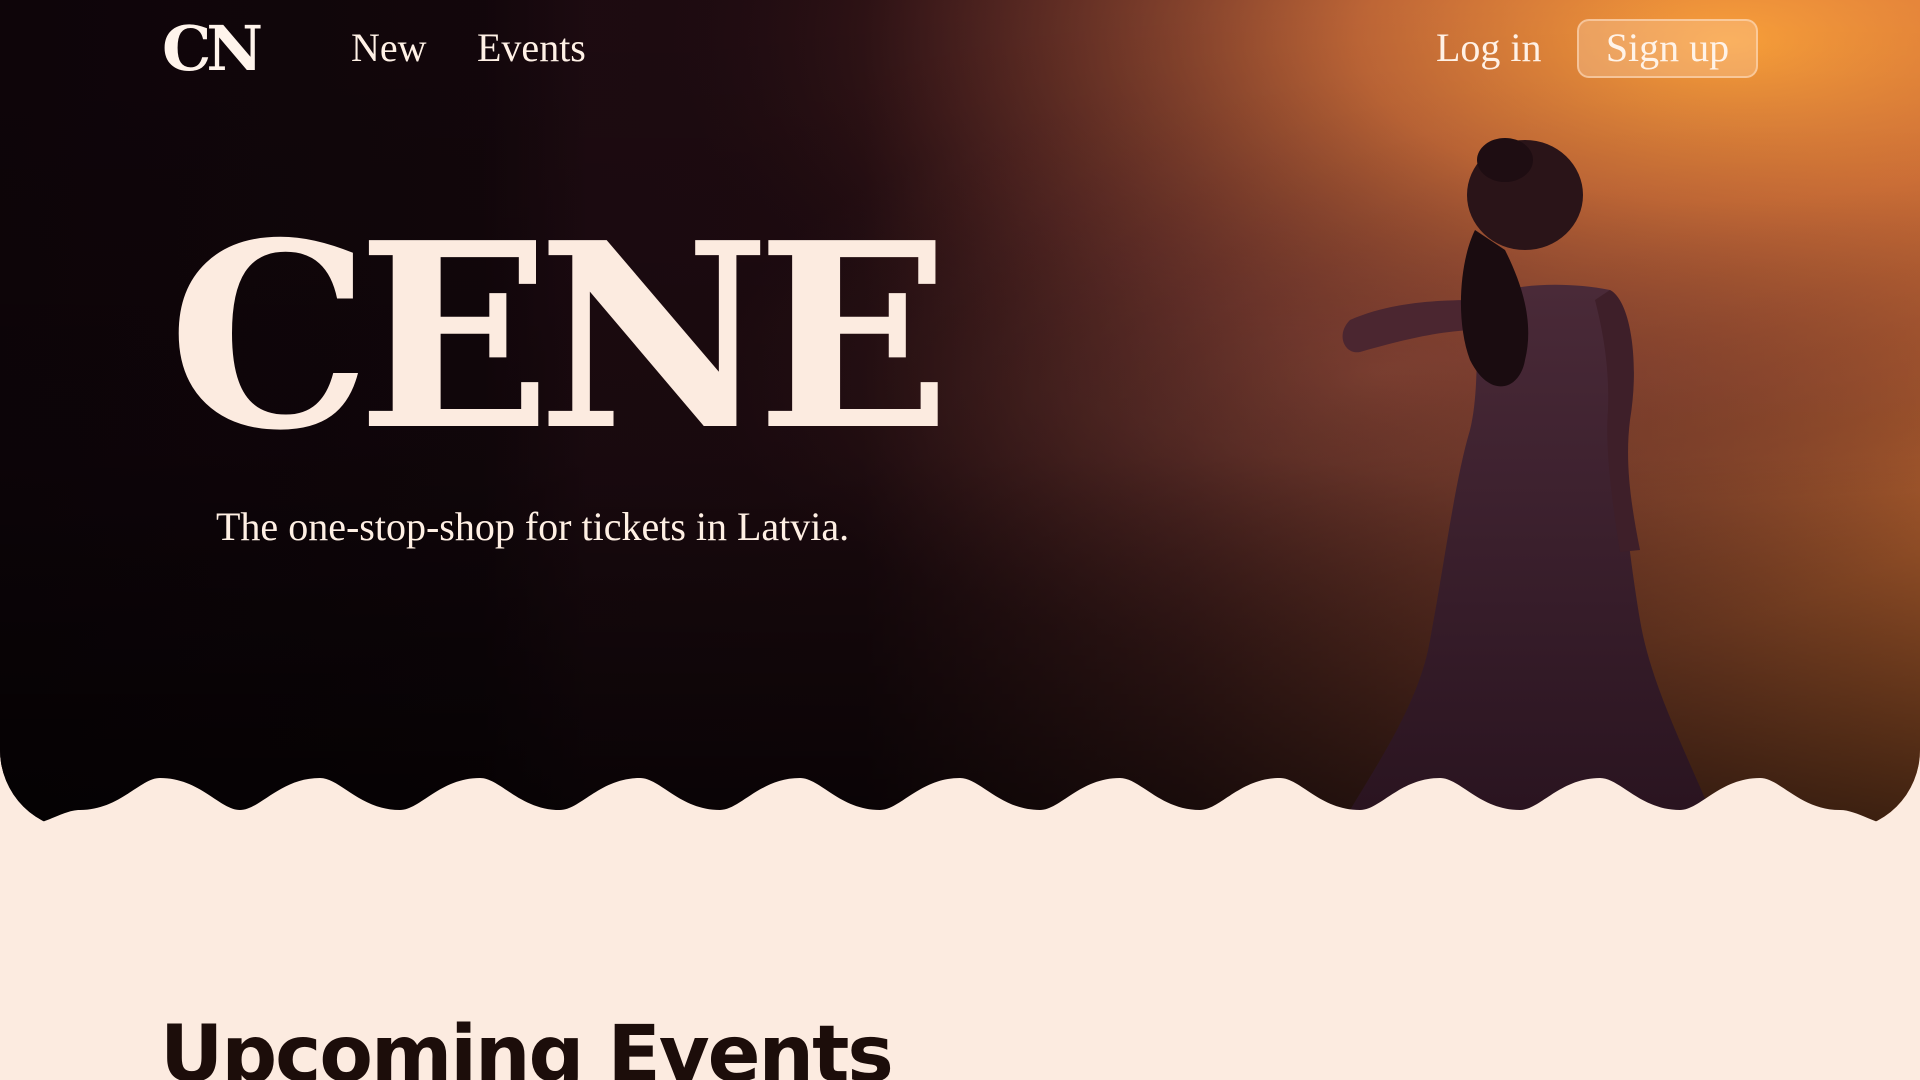 The image size is (1920, 1080). Describe the element at coordinates (559, 337) in the screenshot. I see `hero-title: CENE` at that location.